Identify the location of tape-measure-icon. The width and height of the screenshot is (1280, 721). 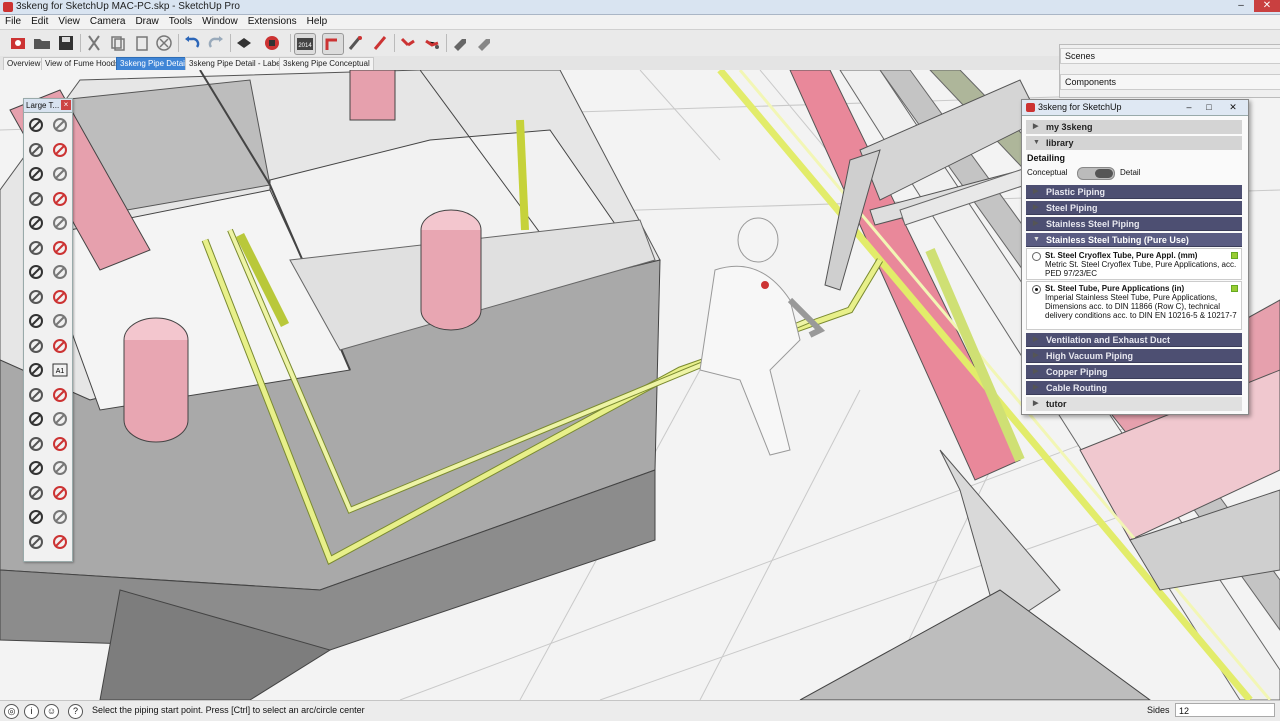
(36, 370).